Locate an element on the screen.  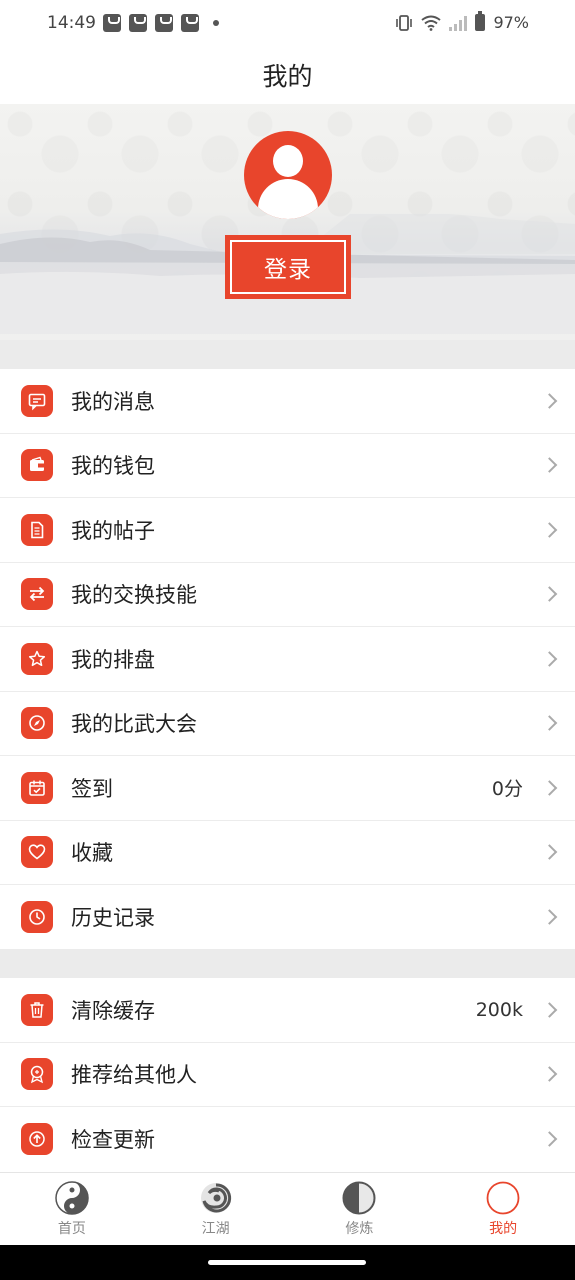
bottom-nav: 首页 江湖 修炼 我的 is located at coordinates (287, 1208).